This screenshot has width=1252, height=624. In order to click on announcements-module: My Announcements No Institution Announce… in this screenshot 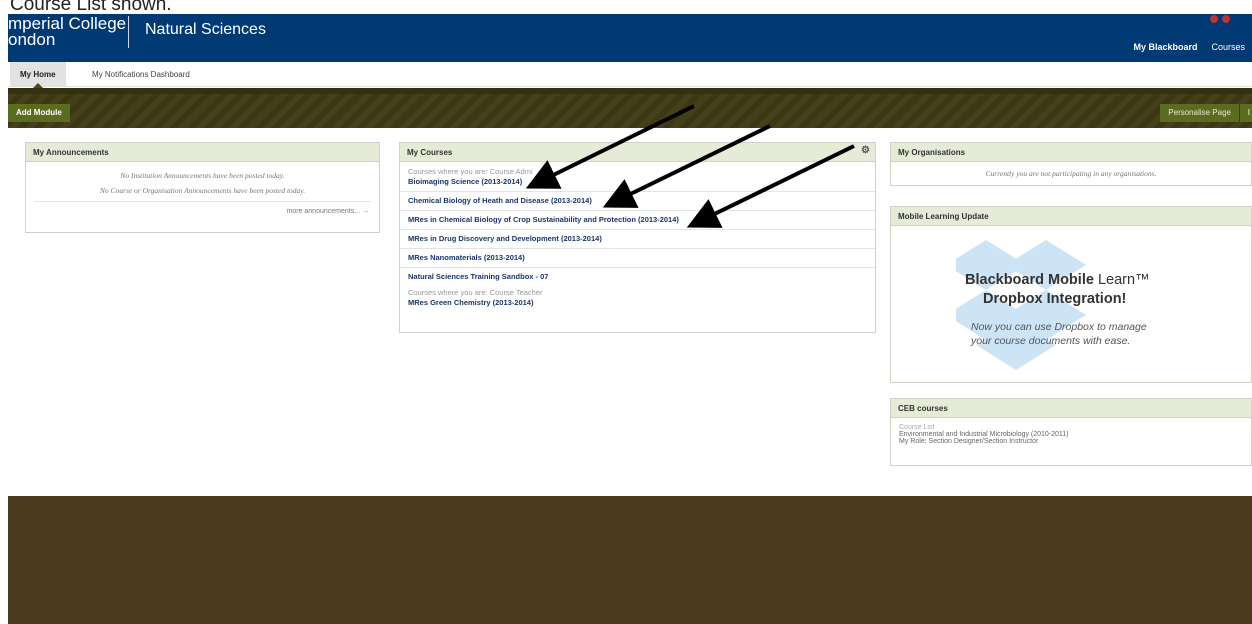, I will do `click(202, 187)`.